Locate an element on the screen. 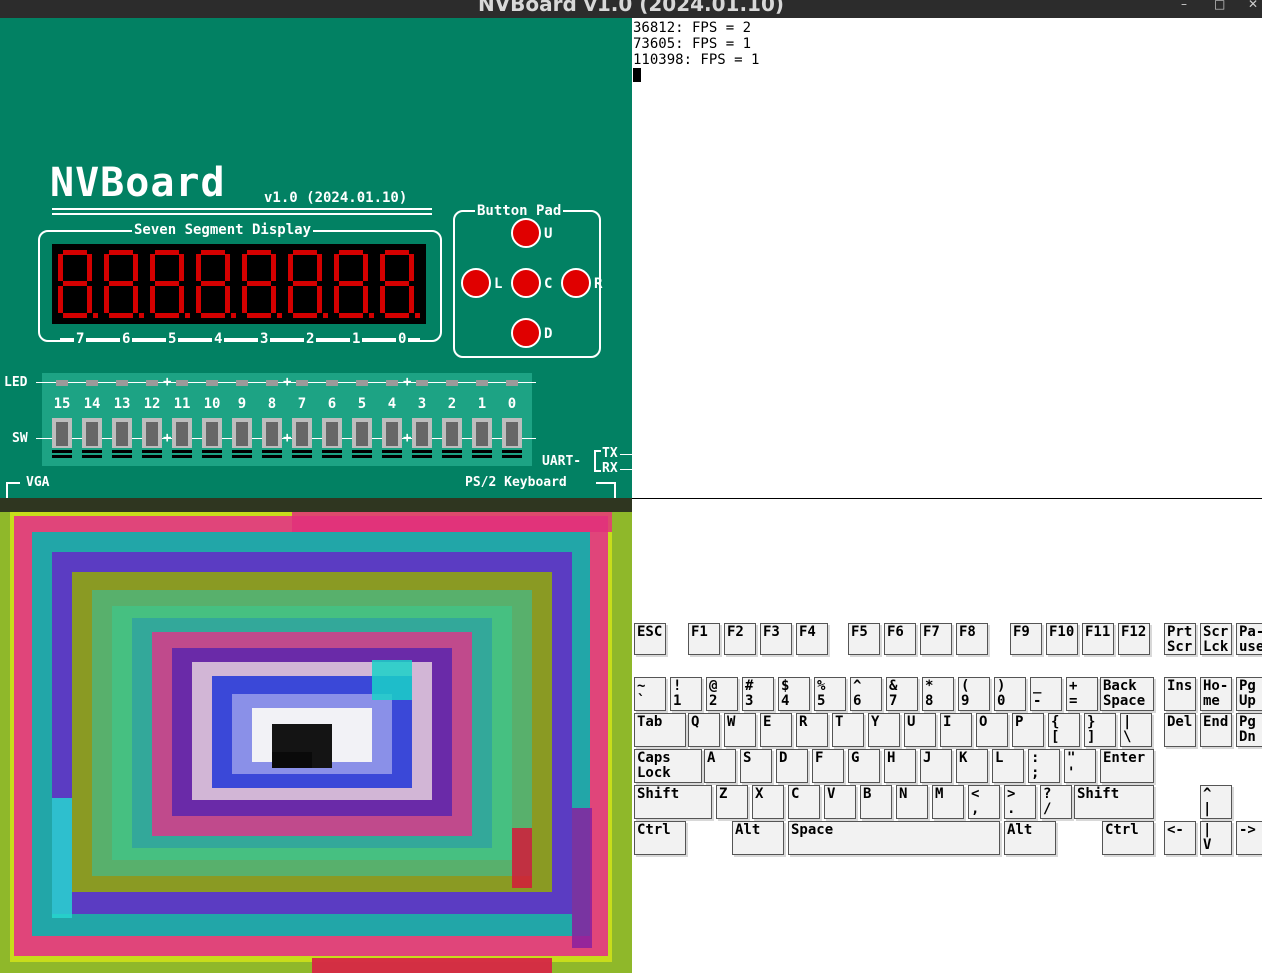 The width and height of the screenshot is (1262, 973). key-number-row-9: ( 9 is located at coordinates (974, 694).